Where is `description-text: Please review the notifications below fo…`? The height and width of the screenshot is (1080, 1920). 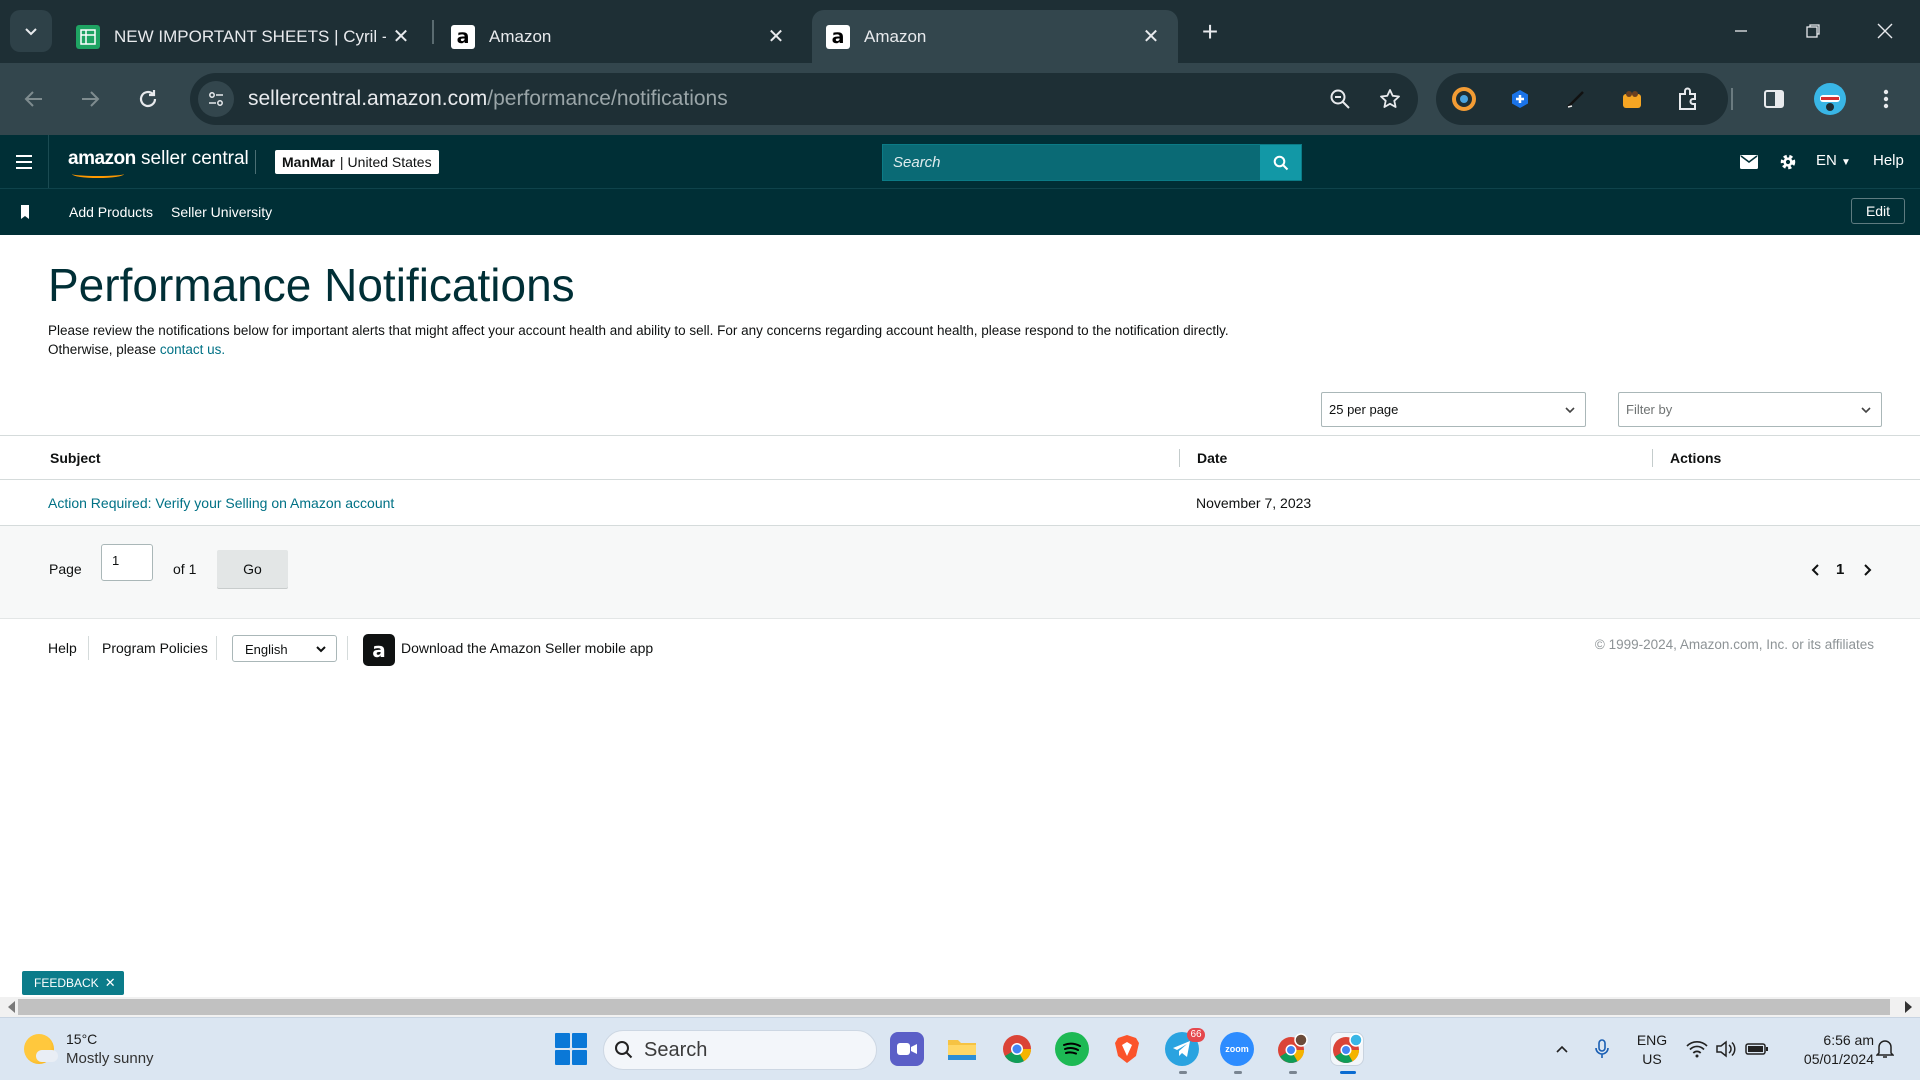
description-text: Please review the notifications below fo… is located at coordinates (638, 330).